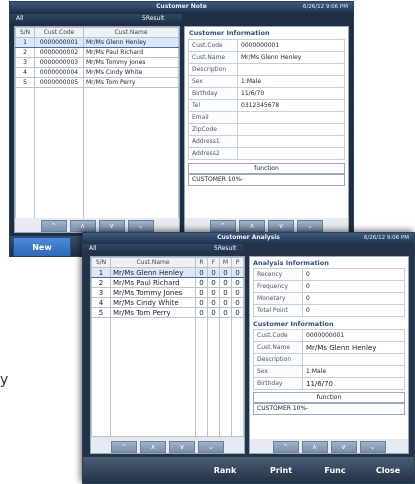  What do you see at coordinates (266, 117) in the screenshot?
I see `info-row: Email` at bounding box center [266, 117].